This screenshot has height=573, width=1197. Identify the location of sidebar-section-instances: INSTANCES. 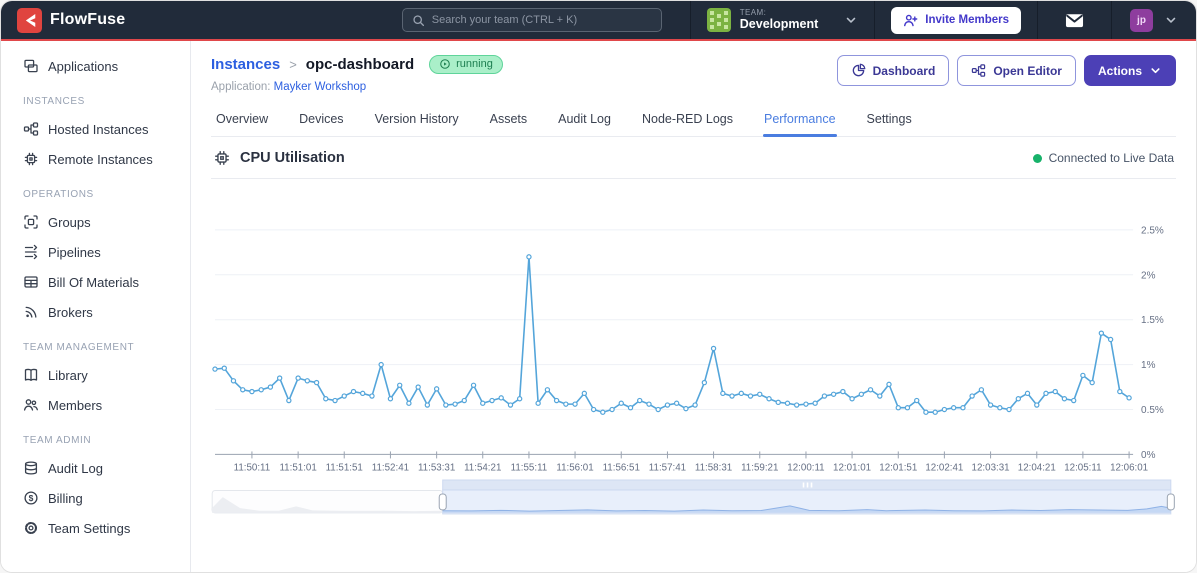
(54, 101).